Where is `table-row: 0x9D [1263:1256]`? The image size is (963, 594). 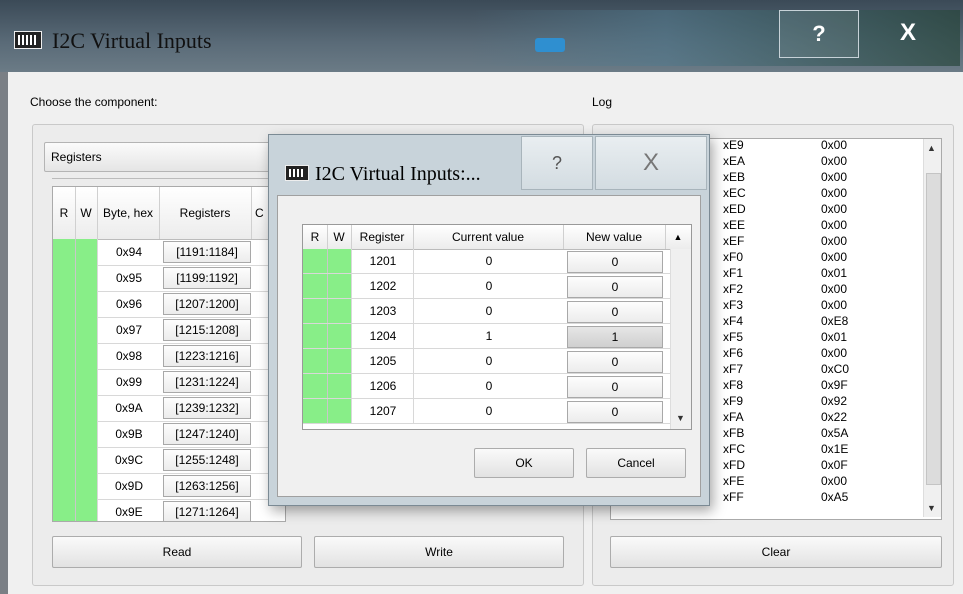
table-row: 0x9D [1263:1256] is located at coordinates (169, 486).